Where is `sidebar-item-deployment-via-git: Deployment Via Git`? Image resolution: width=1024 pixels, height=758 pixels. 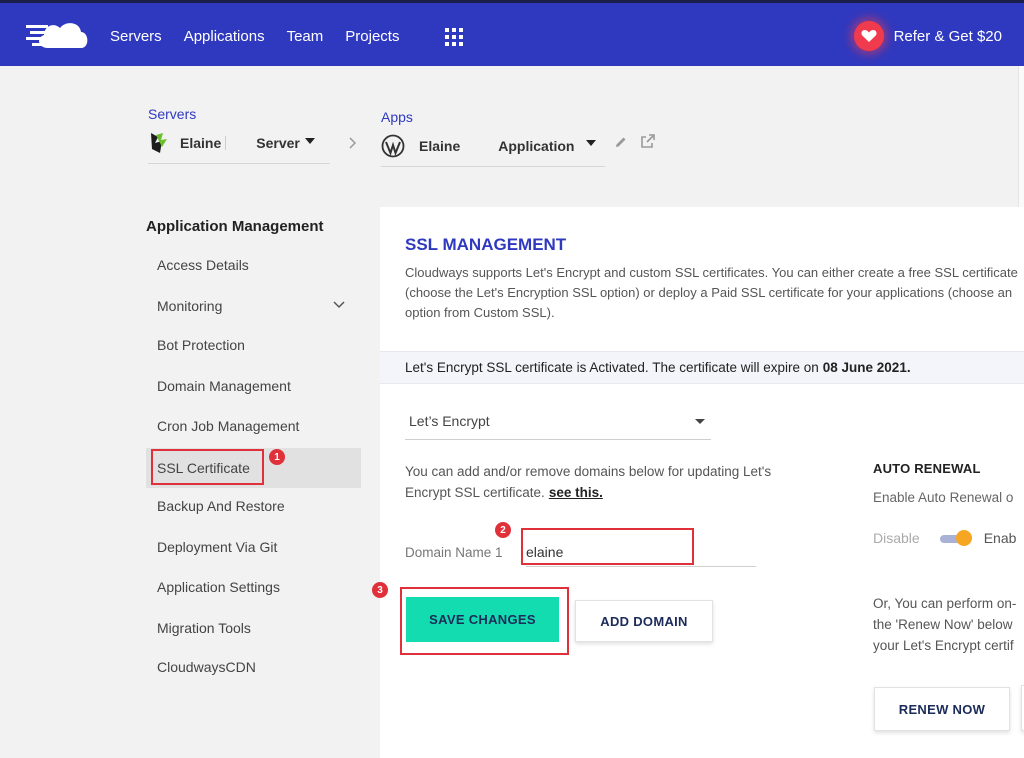
sidebar-item-deployment-via-git: Deployment Via Git is located at coordinates (253, 547).